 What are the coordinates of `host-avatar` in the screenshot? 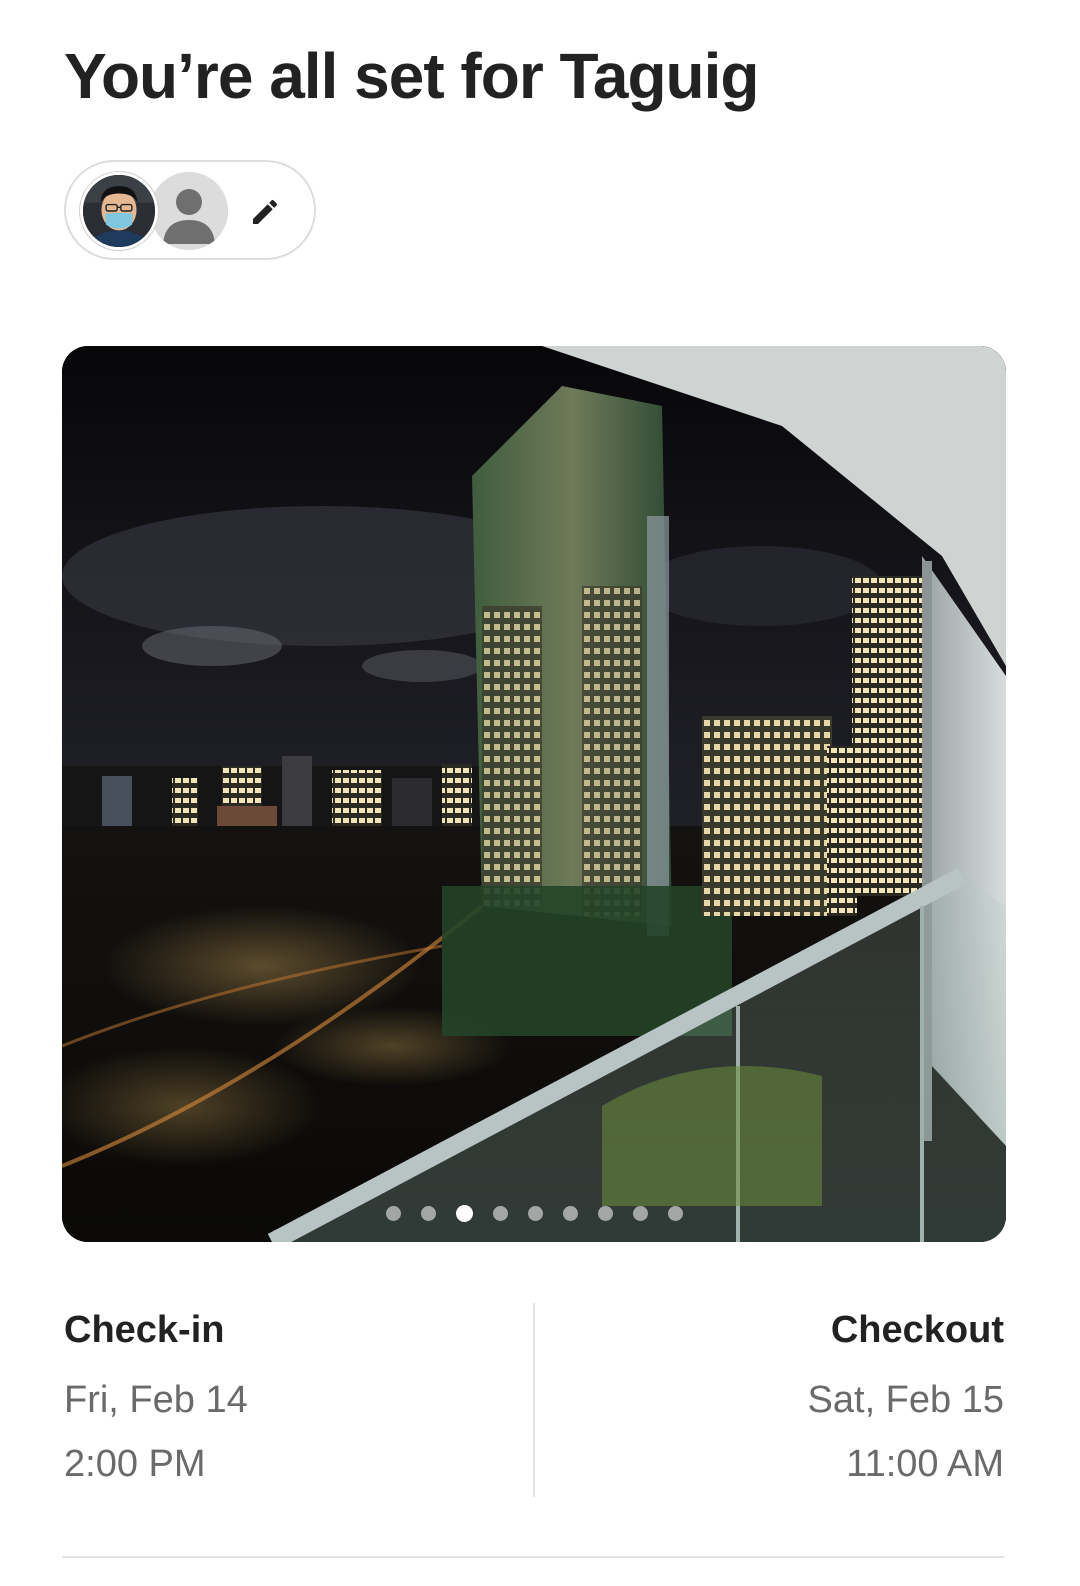 It's located at (119, 211).